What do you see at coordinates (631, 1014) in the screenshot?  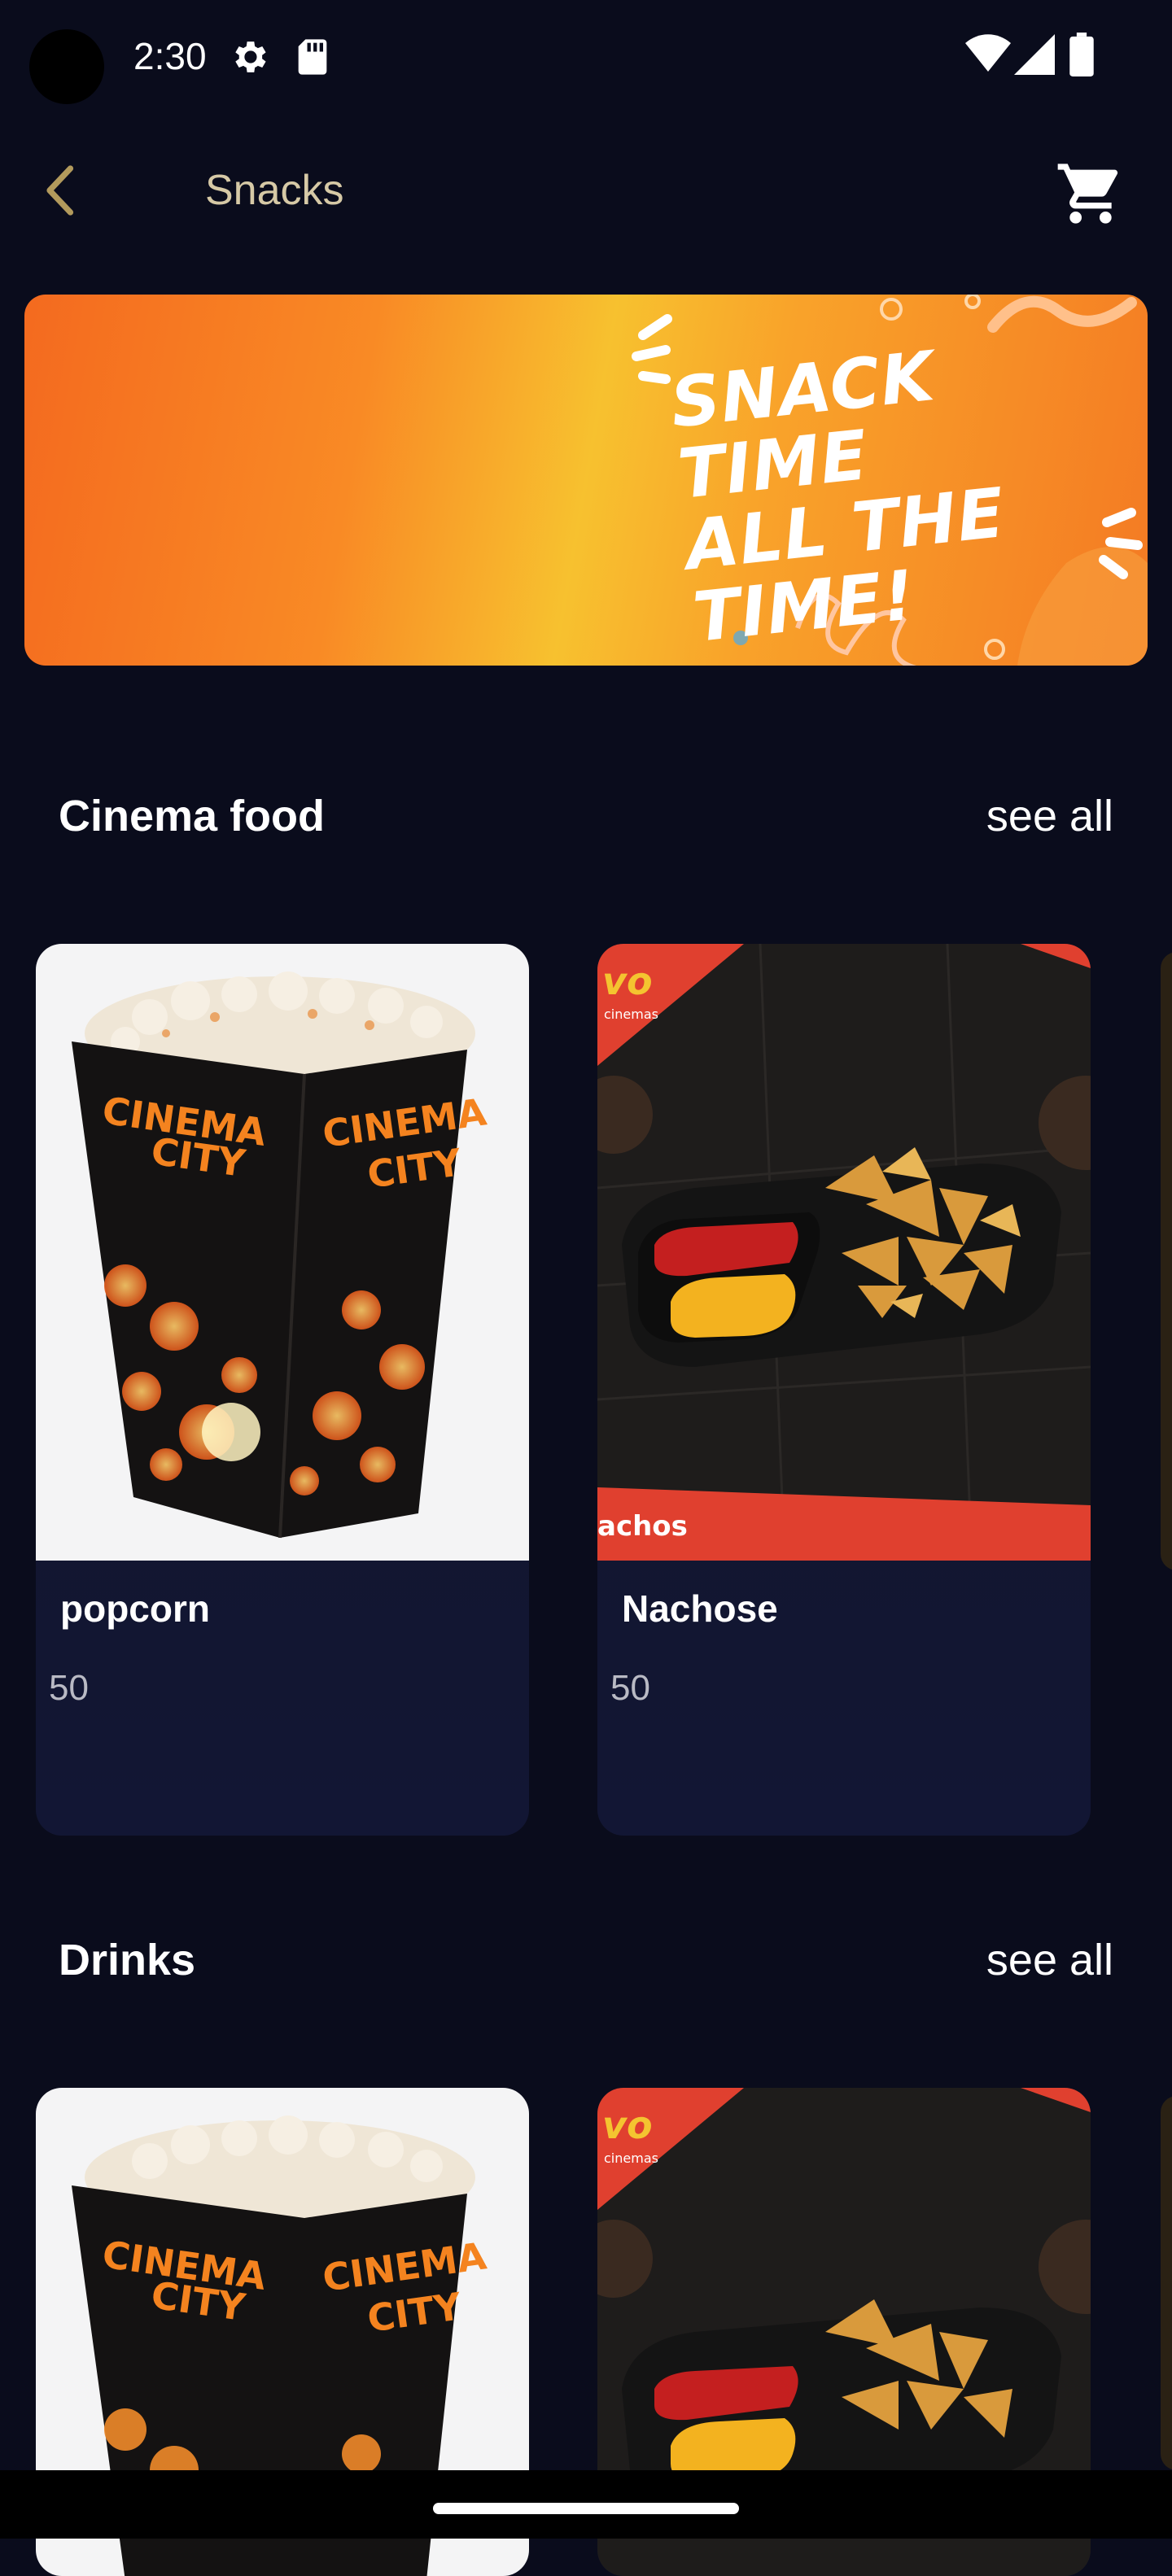 I see `nachos-brand-text: cinemas` at bounding box center [631, 1014].